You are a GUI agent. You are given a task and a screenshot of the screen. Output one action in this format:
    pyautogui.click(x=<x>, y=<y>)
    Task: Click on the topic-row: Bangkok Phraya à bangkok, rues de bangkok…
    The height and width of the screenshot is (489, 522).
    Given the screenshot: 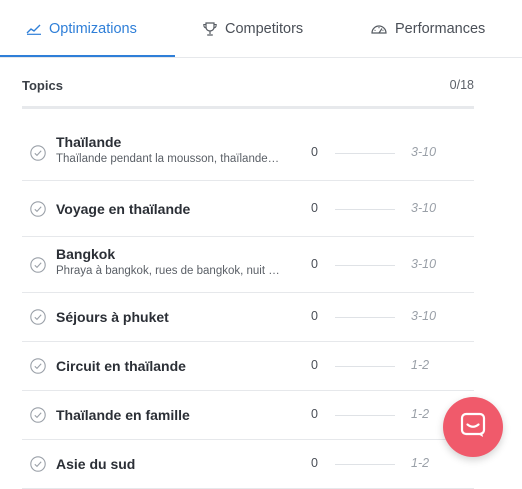 What is the action you would take?
    pyautogui.click(x=248, y=265)
    